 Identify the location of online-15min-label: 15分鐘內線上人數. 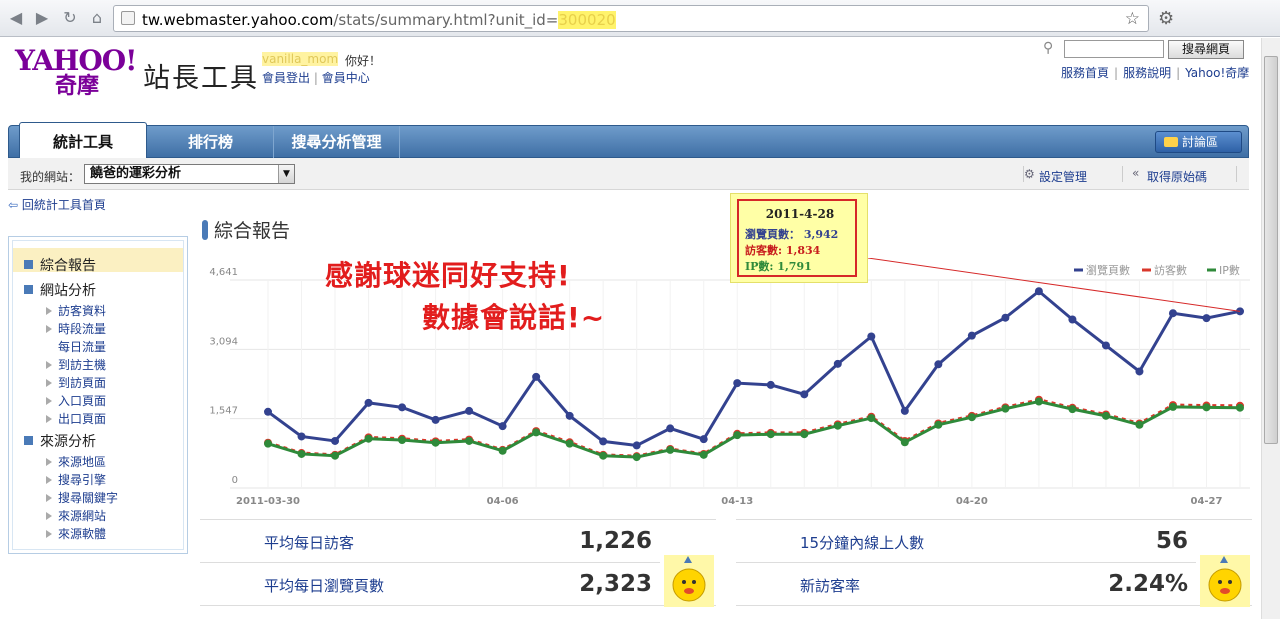
(862, 543).